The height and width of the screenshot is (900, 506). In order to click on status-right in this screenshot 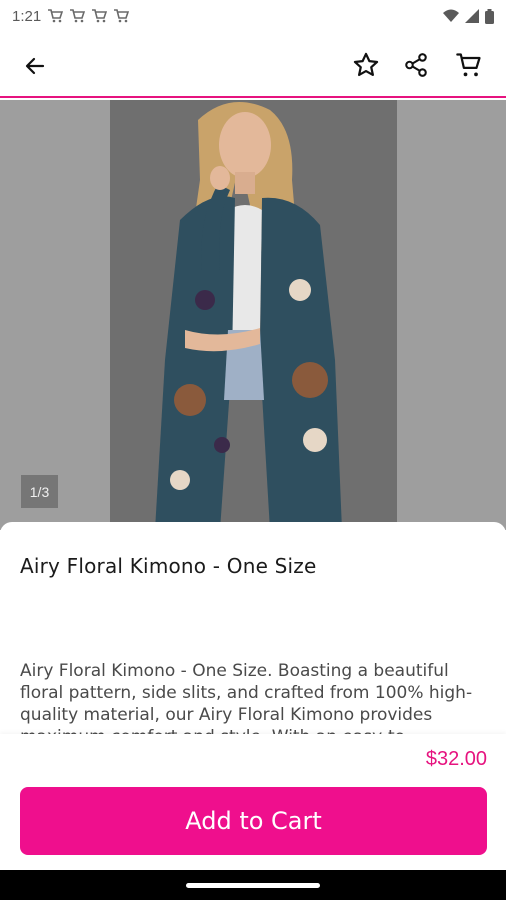, I will do `click(468, 16)`.